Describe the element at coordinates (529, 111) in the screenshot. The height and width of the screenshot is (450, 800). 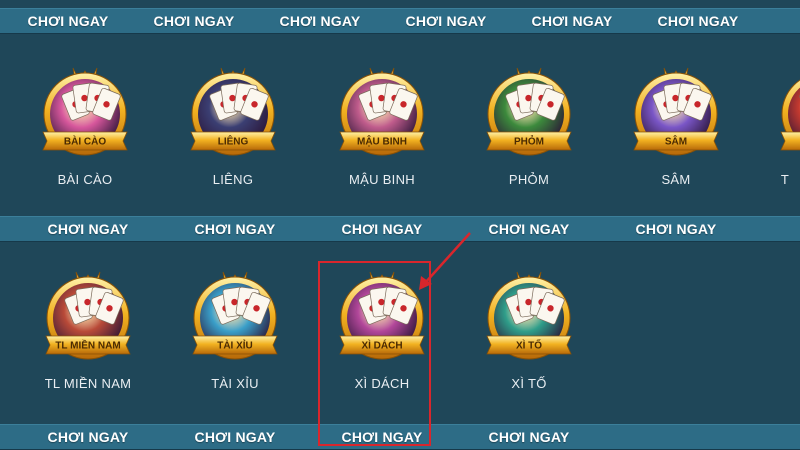
I see `game-phom-icon: PHỎM` at that location.